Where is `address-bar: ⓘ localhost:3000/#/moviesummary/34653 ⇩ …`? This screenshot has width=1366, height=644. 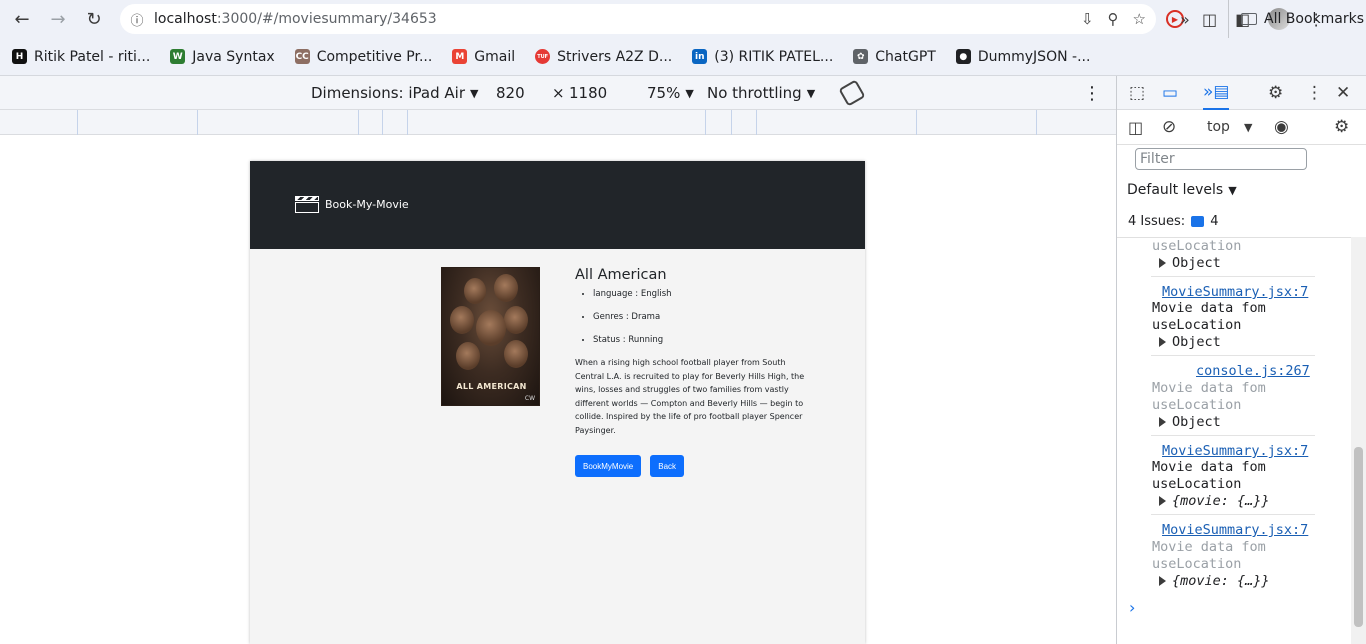
address-bar: ⓘ localhost:3000/#/moviesummary/34653 ⇩ … is located at coordinates (638, 19).